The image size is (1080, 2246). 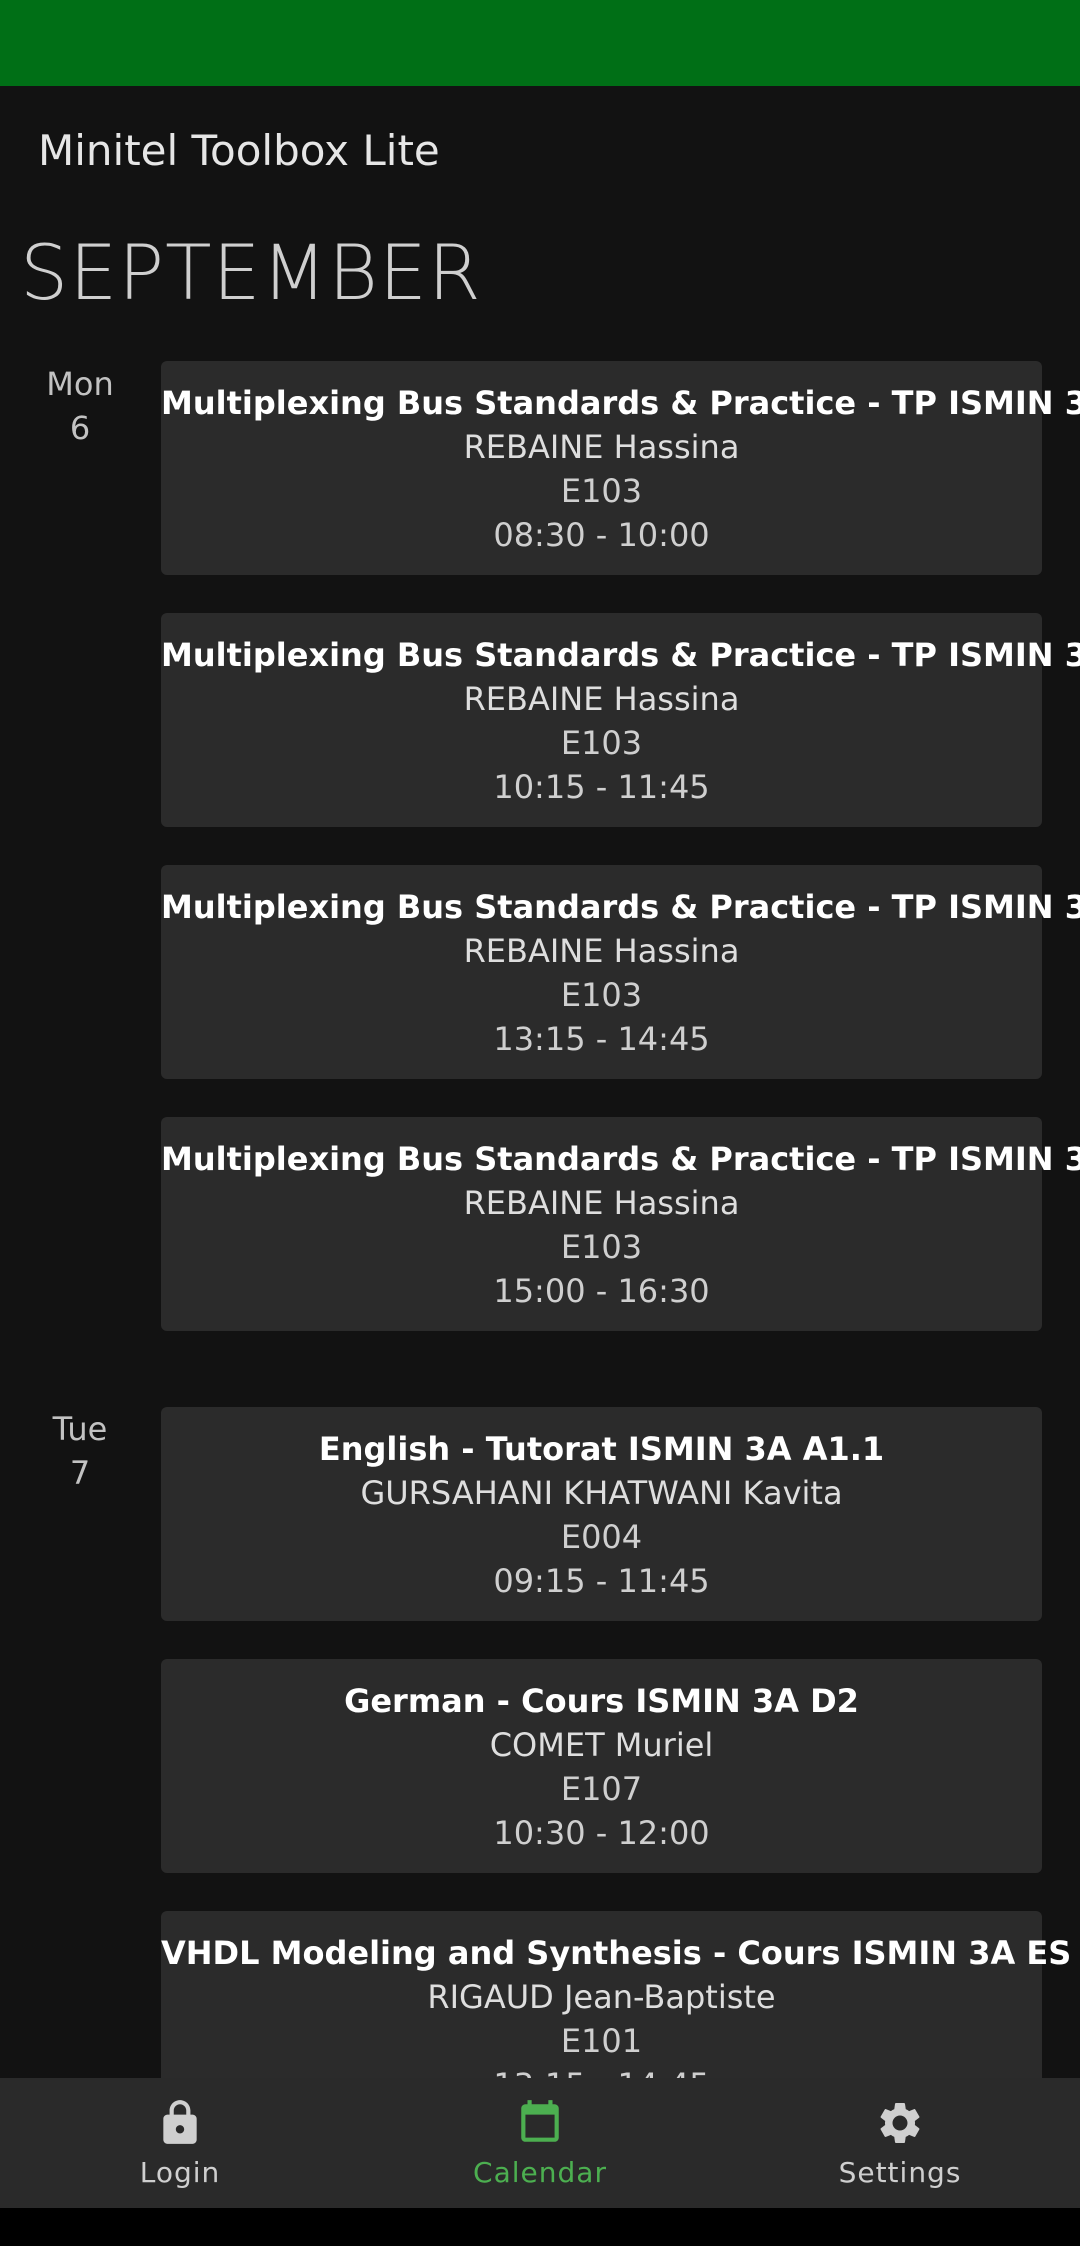 I want to click on nav-settings: Settings, so click(x=900, y=2143).